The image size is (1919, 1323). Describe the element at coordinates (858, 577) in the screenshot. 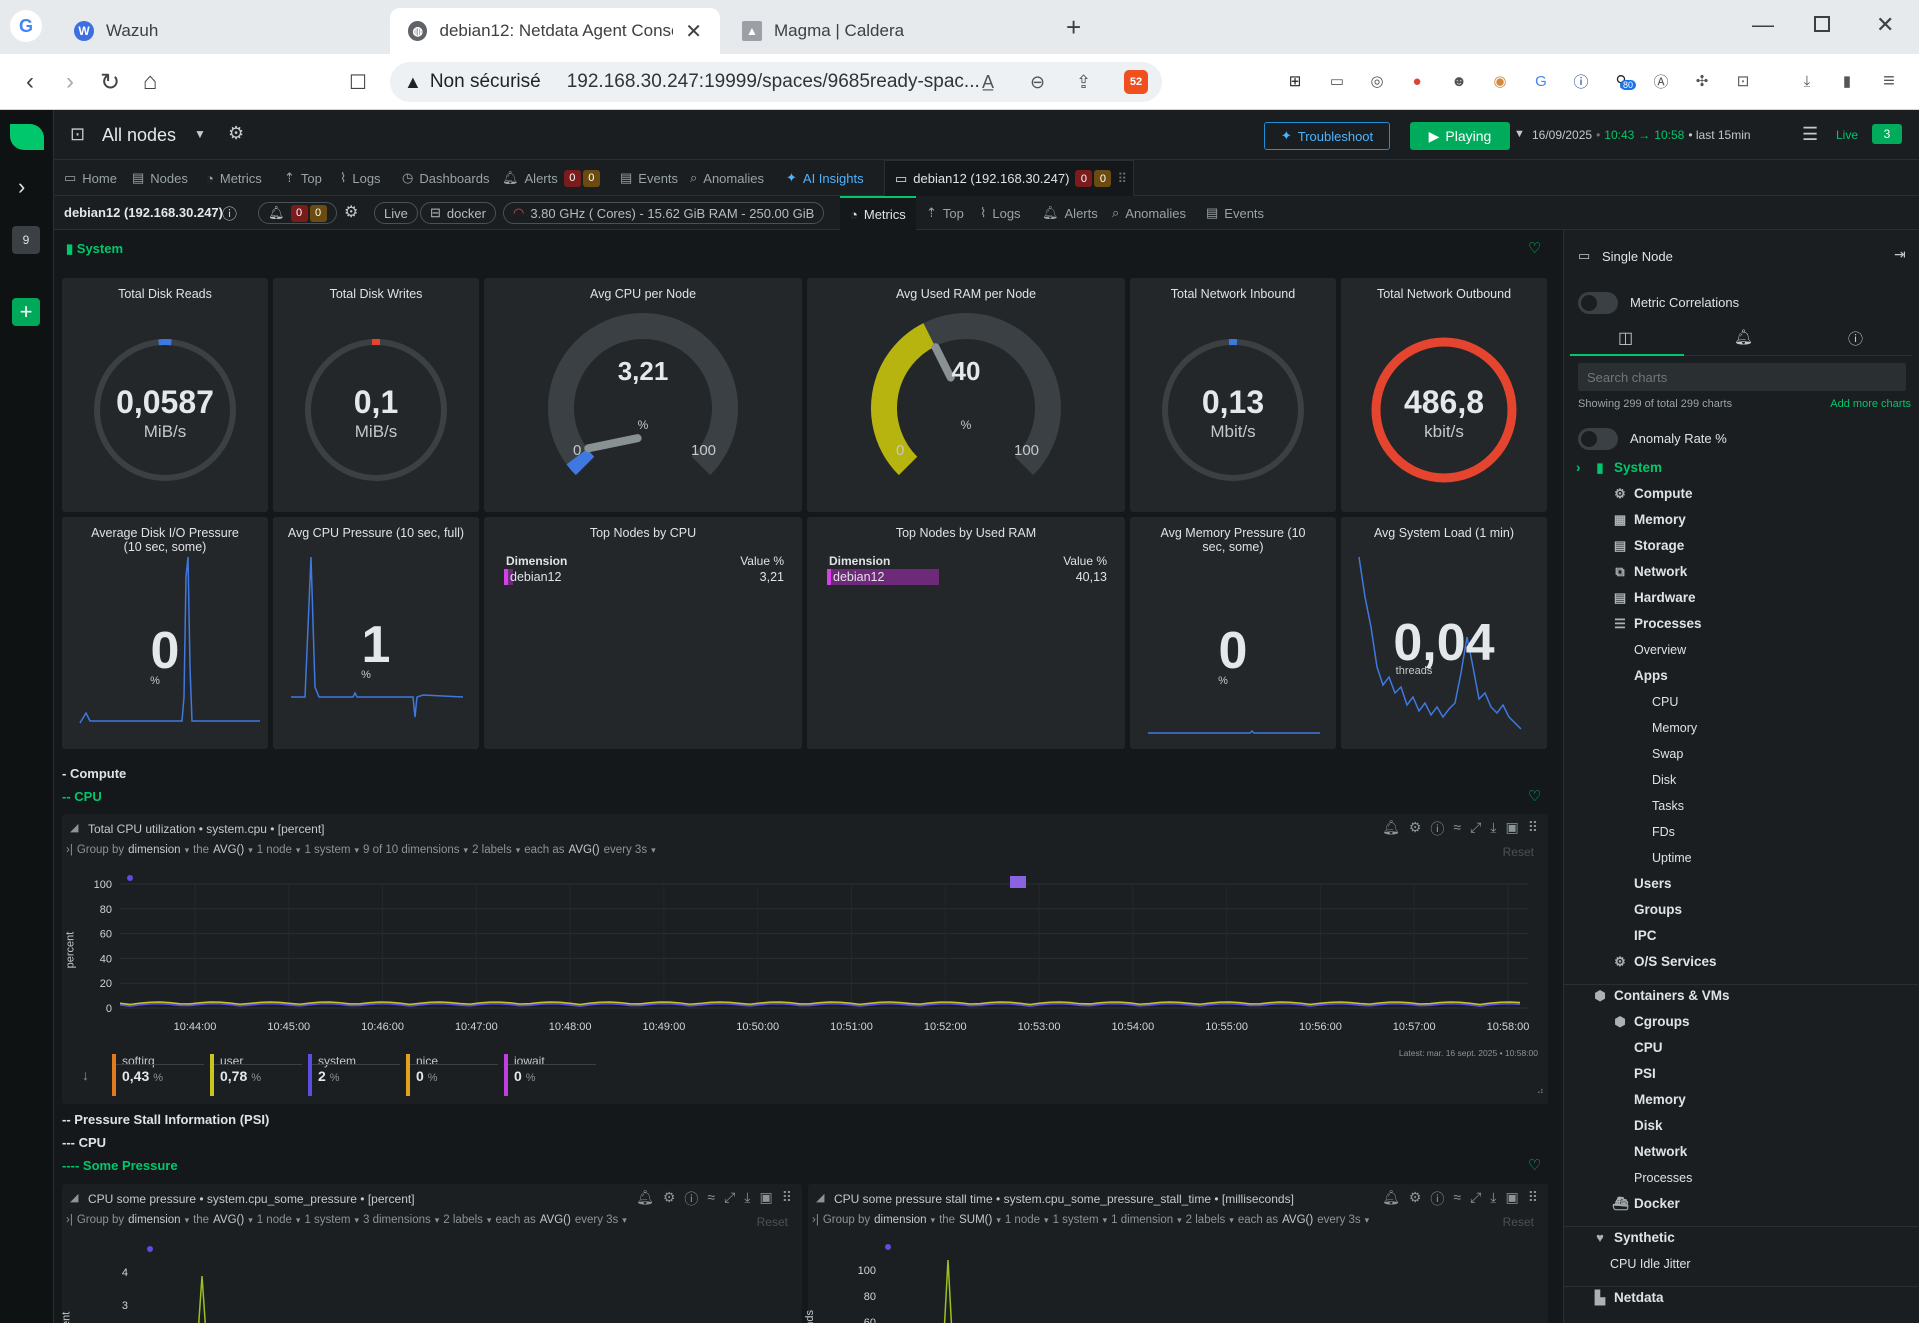

I see `node-name: debian12` at that location.